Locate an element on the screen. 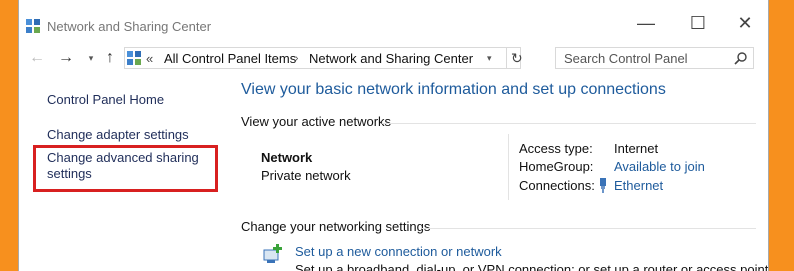  up-arrow-icon: ↑ is located at coordinates (110, 58).